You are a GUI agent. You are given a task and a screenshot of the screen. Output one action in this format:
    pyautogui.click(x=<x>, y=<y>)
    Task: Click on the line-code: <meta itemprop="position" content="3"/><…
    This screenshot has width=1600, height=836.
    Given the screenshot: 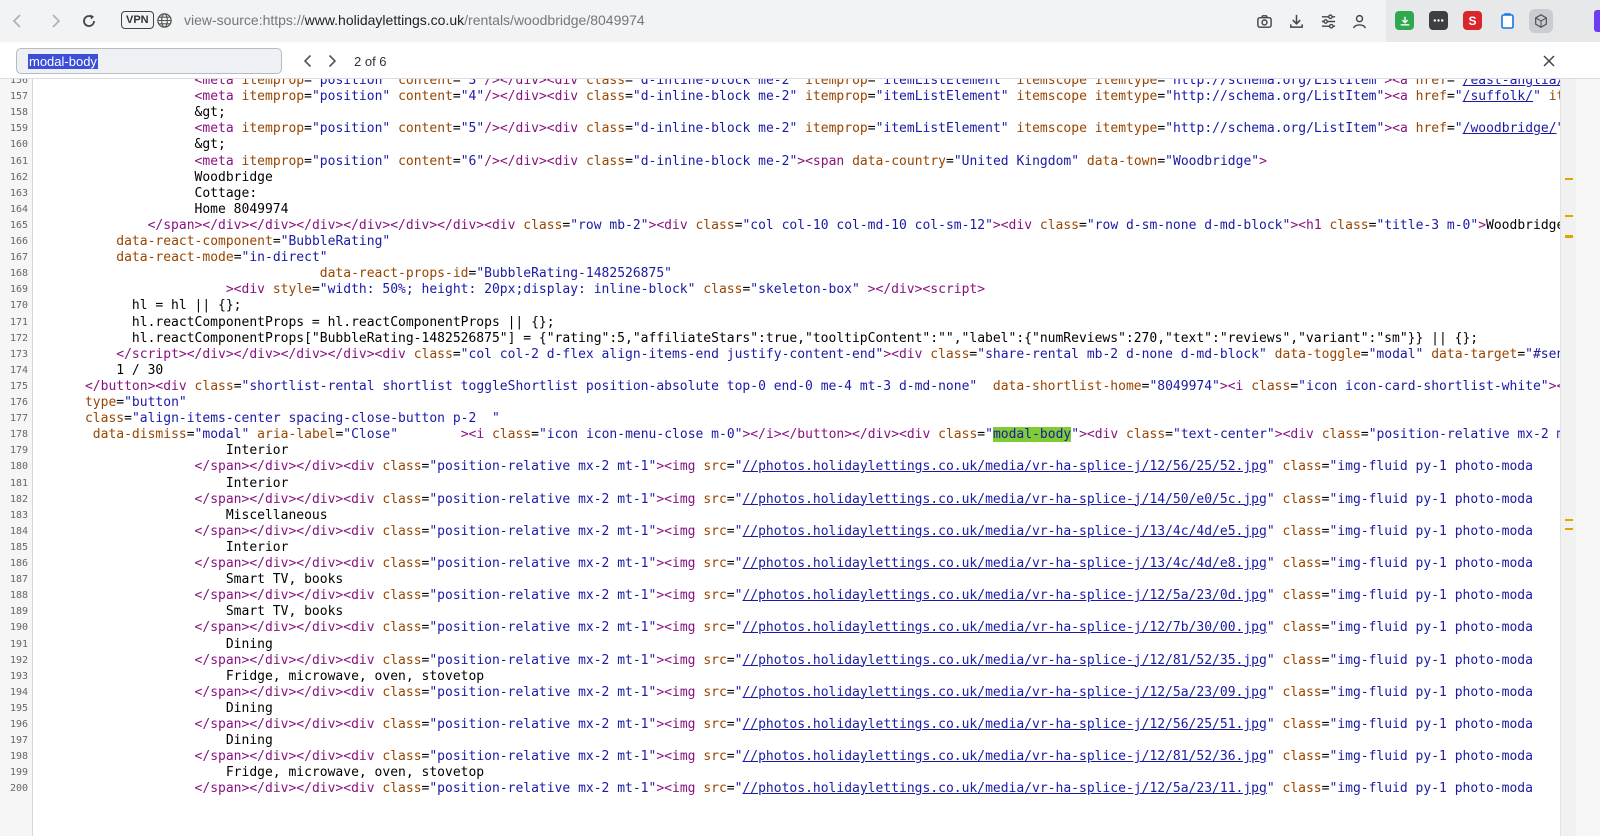 What is the action you would take?
    pyautogui.click(x=877, y=83)
    